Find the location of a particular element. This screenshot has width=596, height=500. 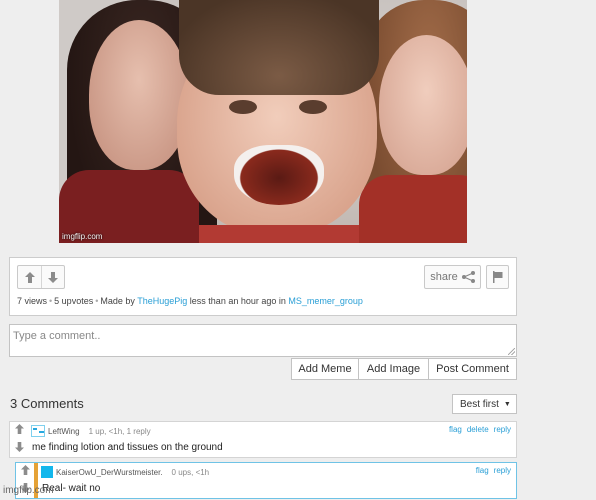

share-label: share is located at coordinates (444, 277).